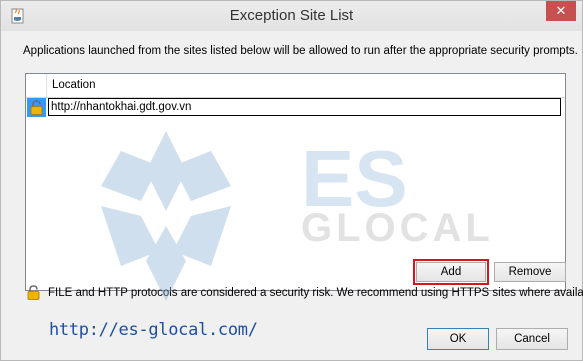  I want to click on column-header-location: Location, so click(73, 85).